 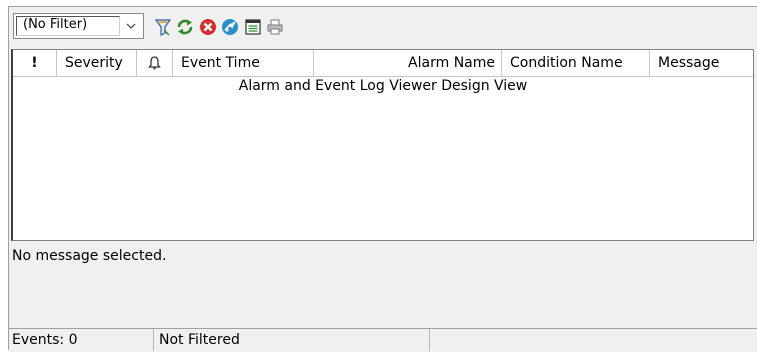 I want to click on column-header-alarm-name: Alarm Name, so click(x=408, y=63).